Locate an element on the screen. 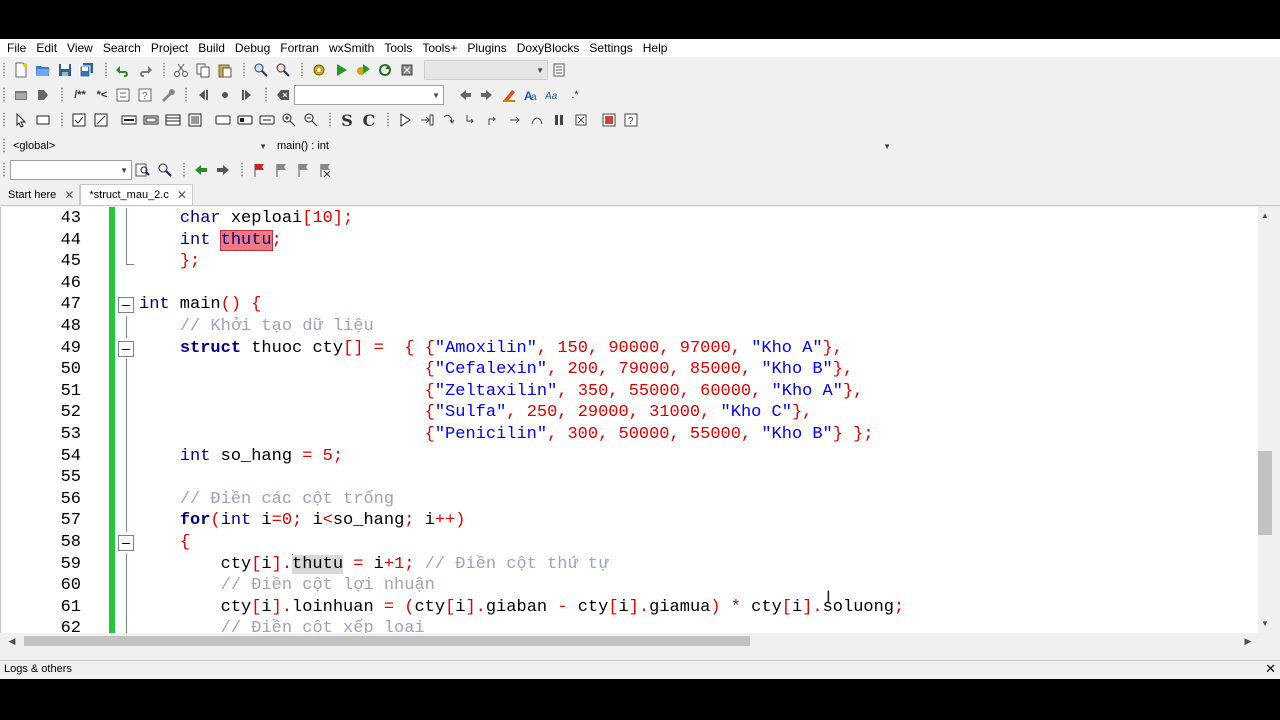 The width and height of the screenshot is (1280, 720). redo-icon is located at coordinates (145, 70).